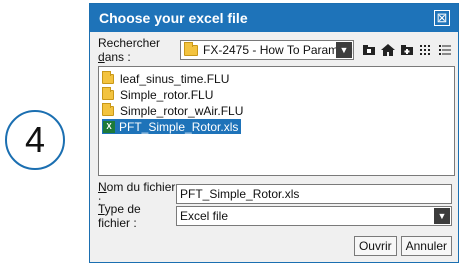 This screenshot has height=266, width=462. I want to click on new-folder-icon, so click(407, 50).